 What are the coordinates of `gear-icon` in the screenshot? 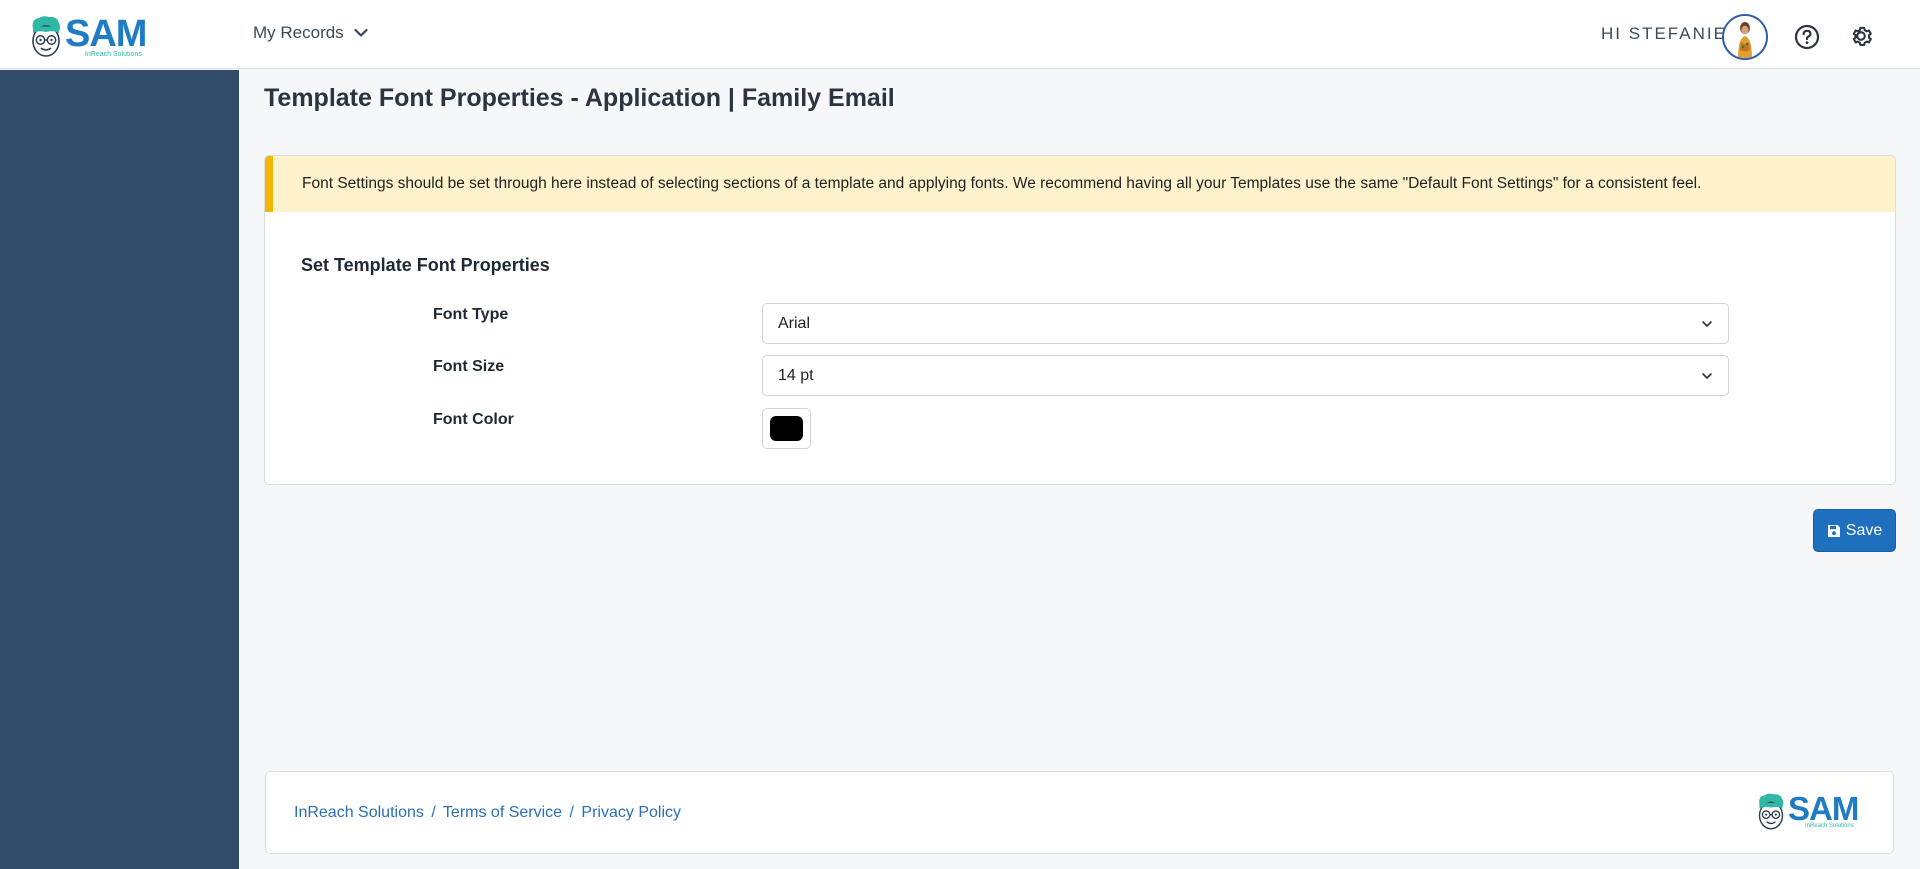 It's located at (1862, 36).